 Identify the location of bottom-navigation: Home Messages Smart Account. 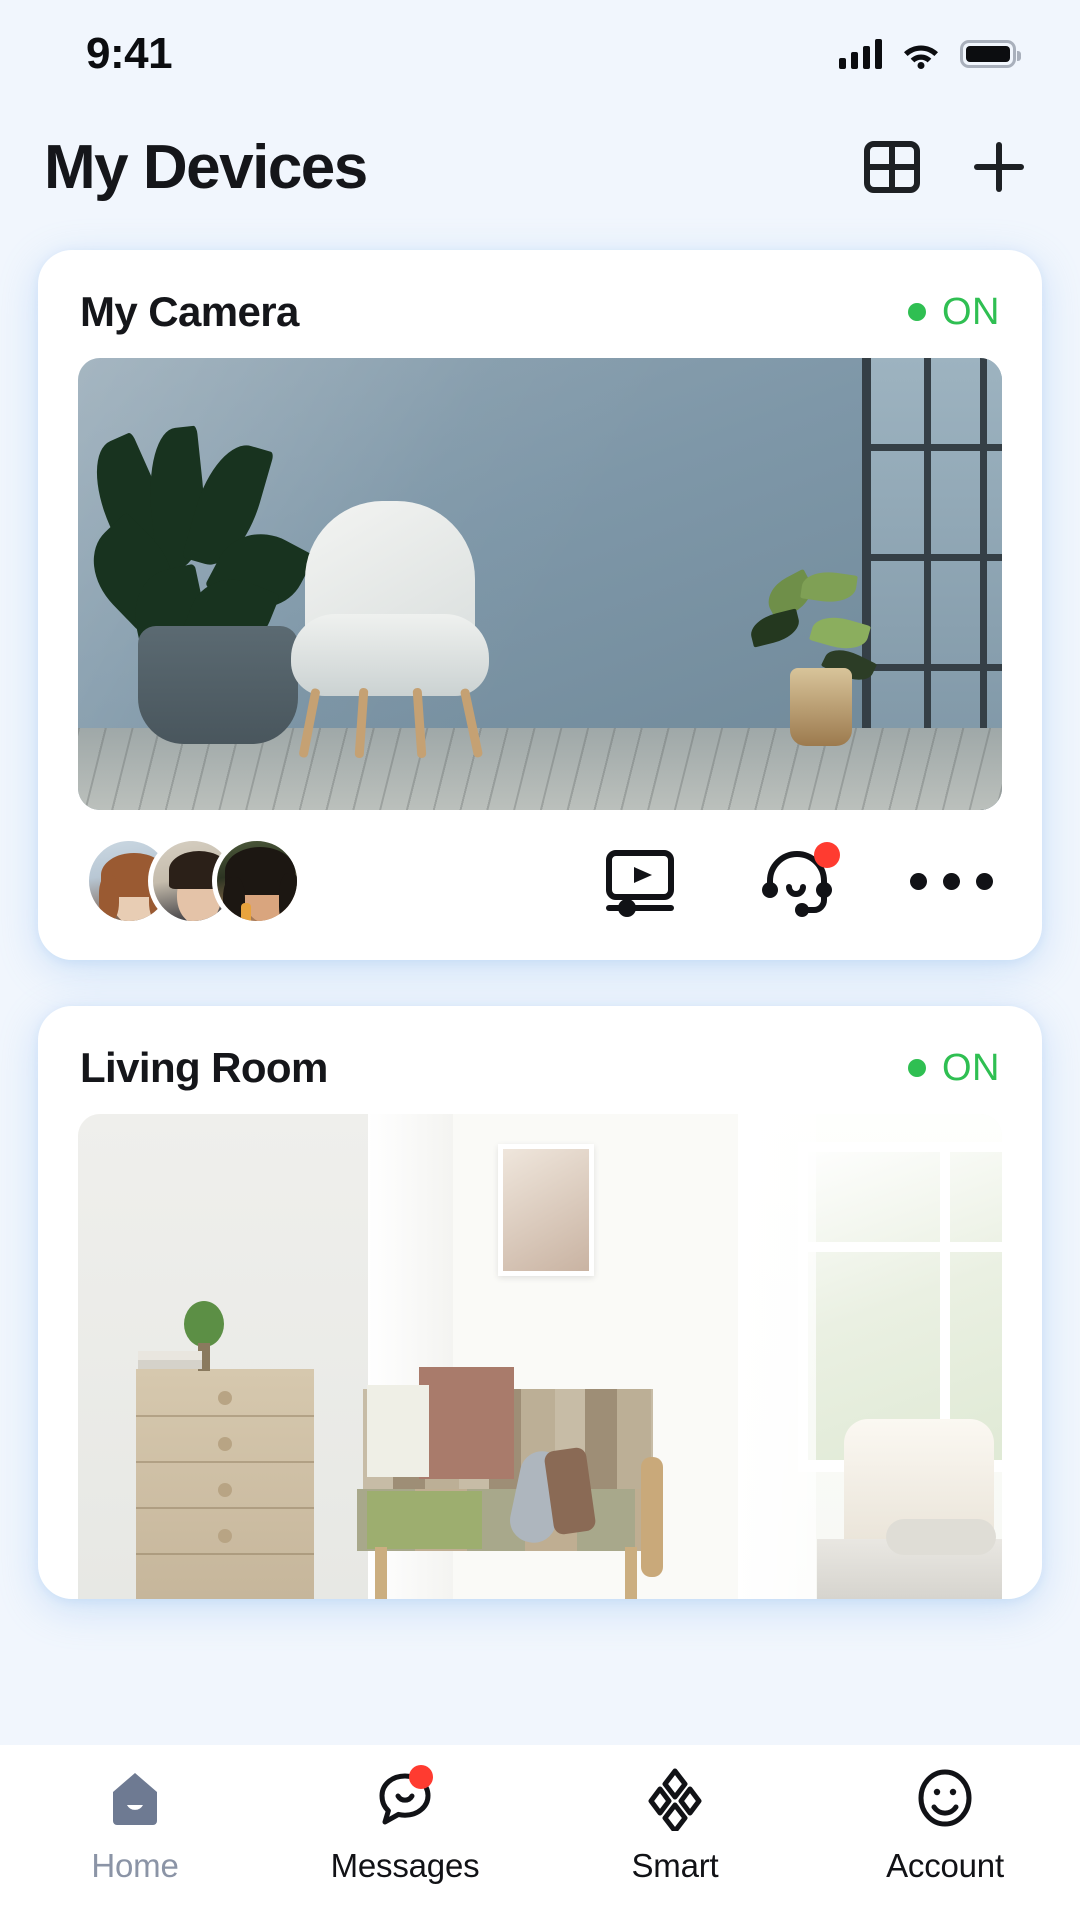
(540, 1832).